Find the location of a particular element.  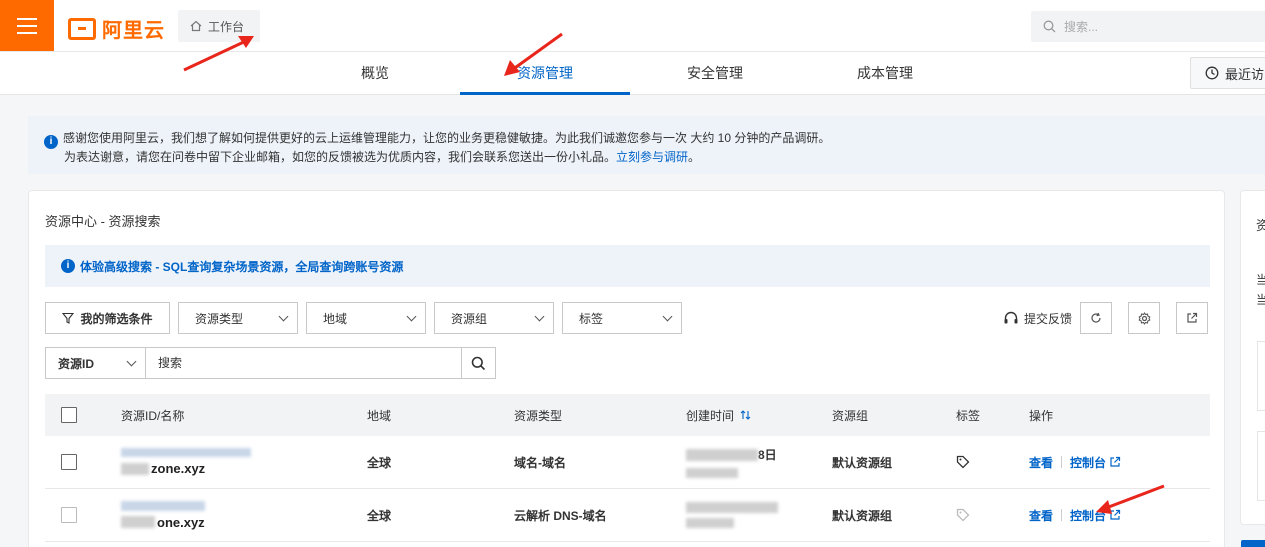

resource-group-label: 资源组 is located at coordinates (469, 318).